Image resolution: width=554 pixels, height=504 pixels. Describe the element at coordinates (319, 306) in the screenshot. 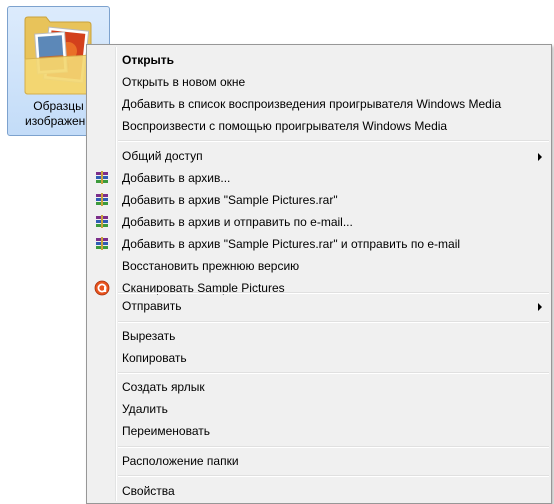

I see `menu-item-send-to: Отправить` at that location.